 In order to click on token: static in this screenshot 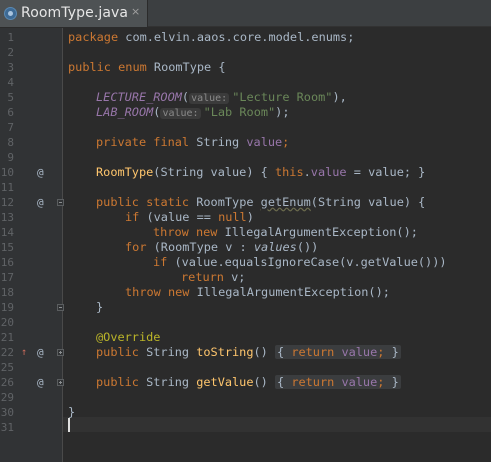, I will do `click(168, 202)`.